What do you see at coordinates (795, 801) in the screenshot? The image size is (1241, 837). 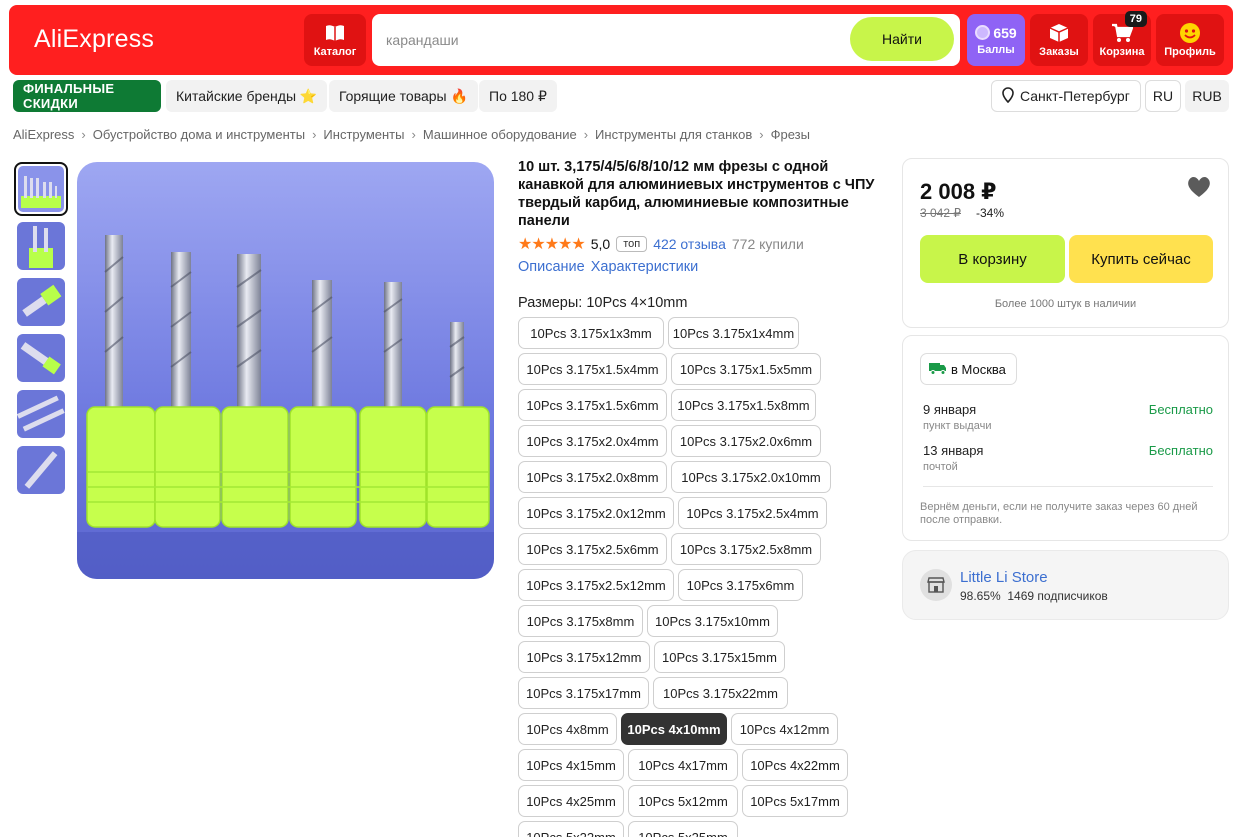 I see `size-option: 10Pcs 5x17mm` at bounding box center [795, 801].